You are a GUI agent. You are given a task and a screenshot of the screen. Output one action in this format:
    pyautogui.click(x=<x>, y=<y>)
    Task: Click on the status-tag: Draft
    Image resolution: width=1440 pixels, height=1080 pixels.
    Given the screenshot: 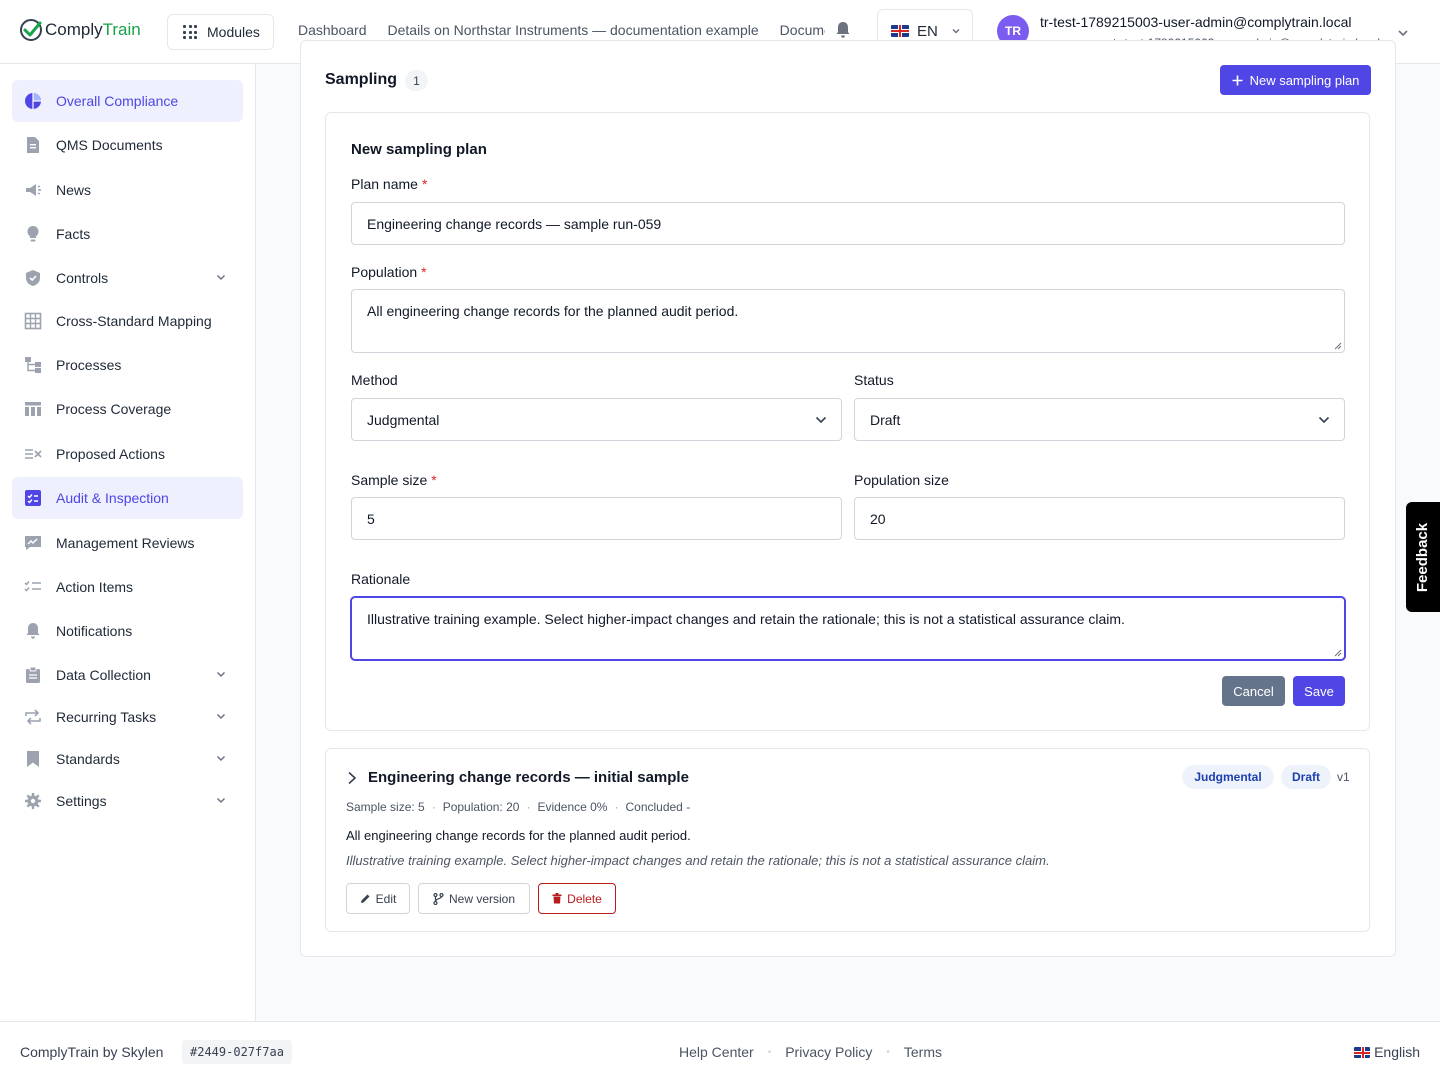 What is the action you would take?
    pyautogui.click(x=1306, y=777)
    